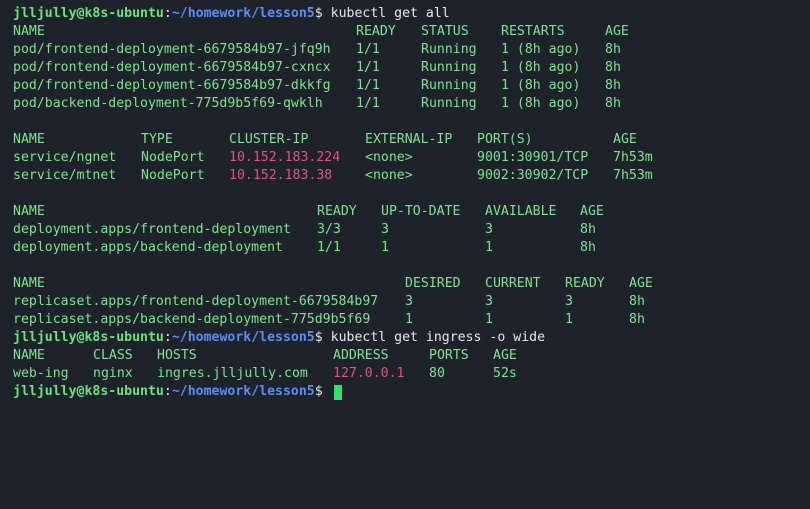 Image resolution: width=810 pixels, height=509 pixels. Describe the element at coordinates (232, 373) in the screenshot. I see `table-cell: ingres.jlljully.com` at that location.